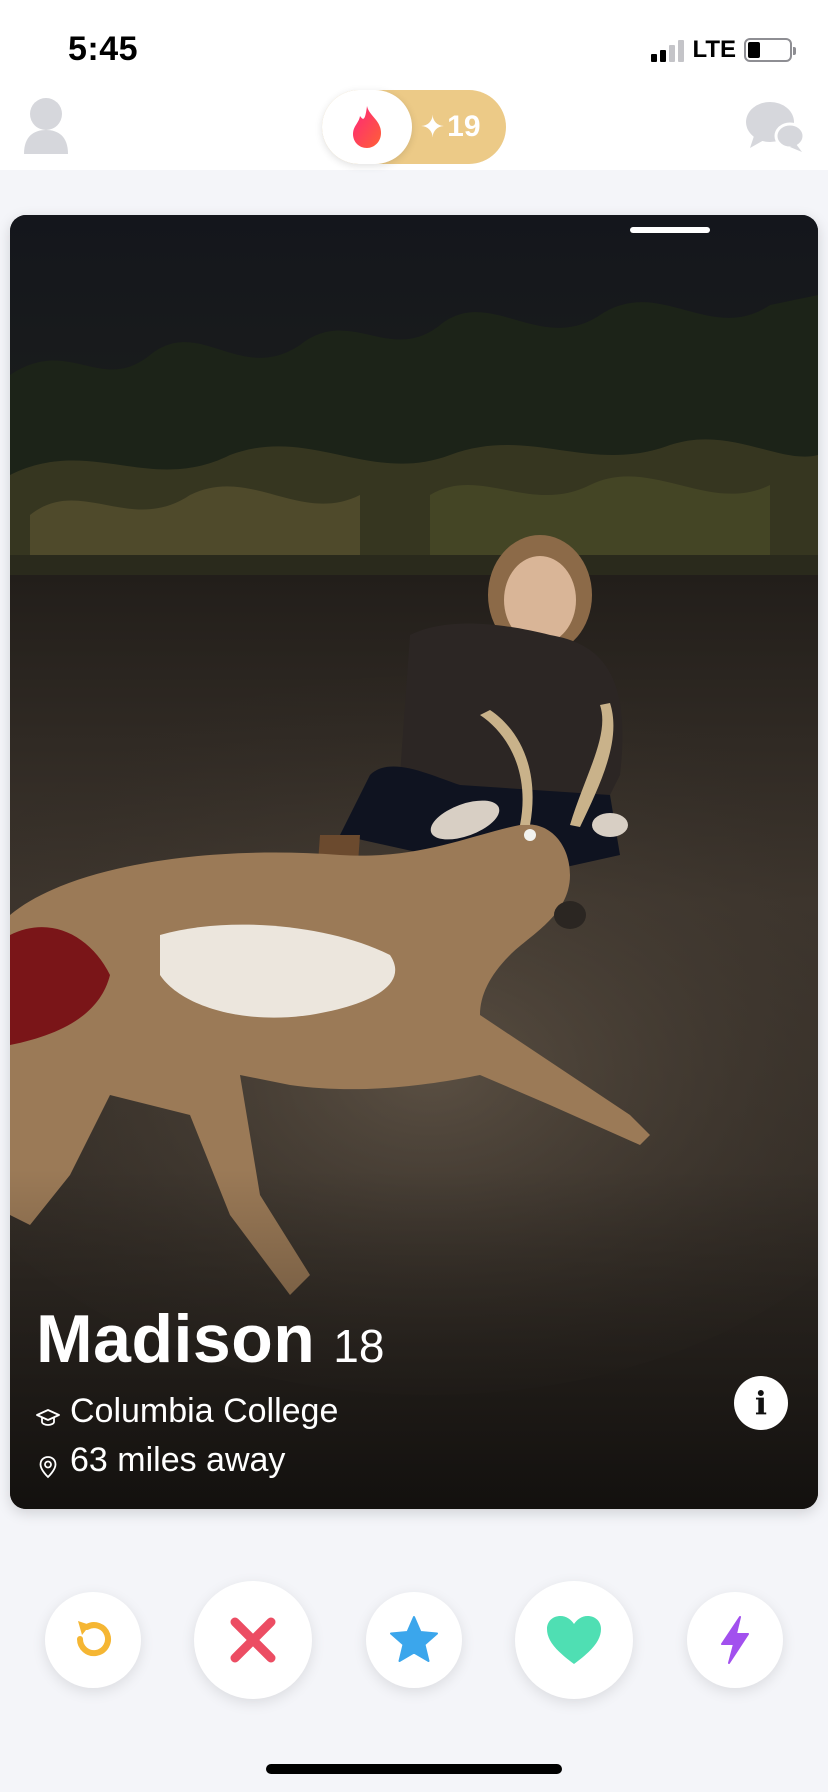 The image size is (828, 1792). I want to click on nope-button, so click(253, 1640).